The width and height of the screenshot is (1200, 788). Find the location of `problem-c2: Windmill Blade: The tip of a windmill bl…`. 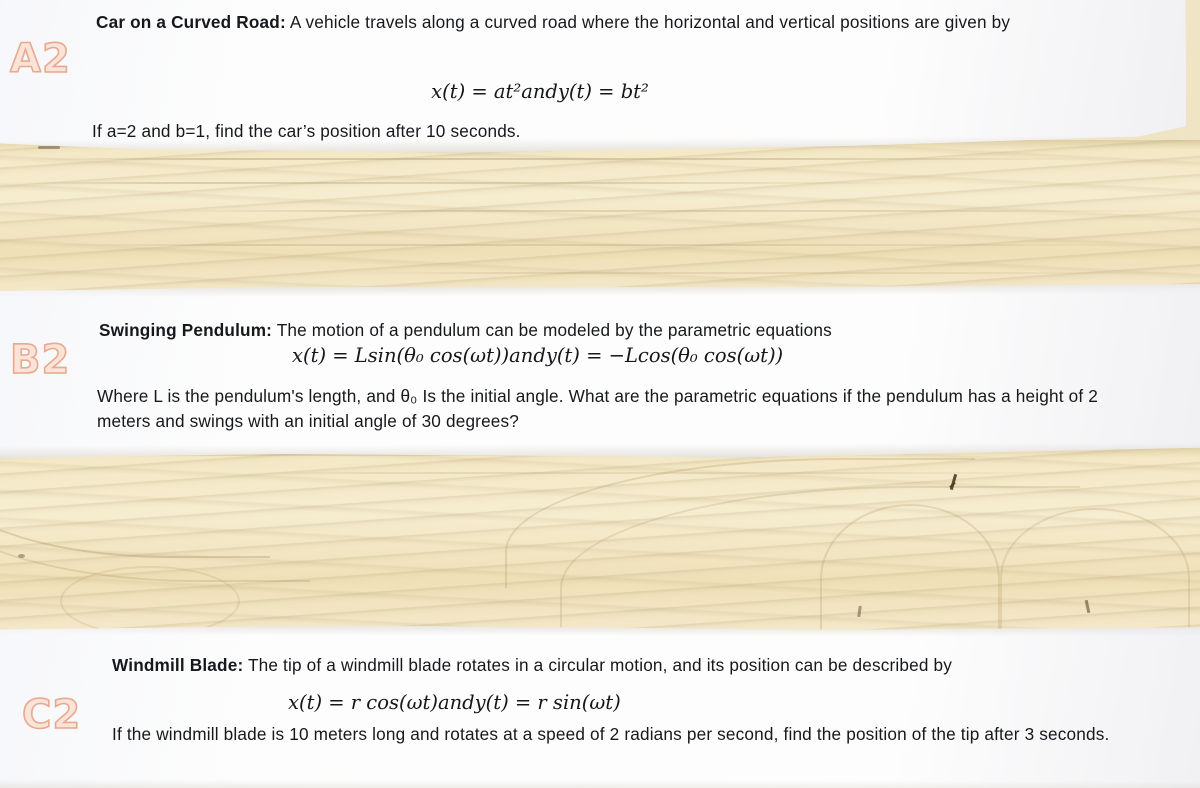

problem-c2: Windmill Blade: The tip of a windmill bl… is located at coordinates (622, 665).